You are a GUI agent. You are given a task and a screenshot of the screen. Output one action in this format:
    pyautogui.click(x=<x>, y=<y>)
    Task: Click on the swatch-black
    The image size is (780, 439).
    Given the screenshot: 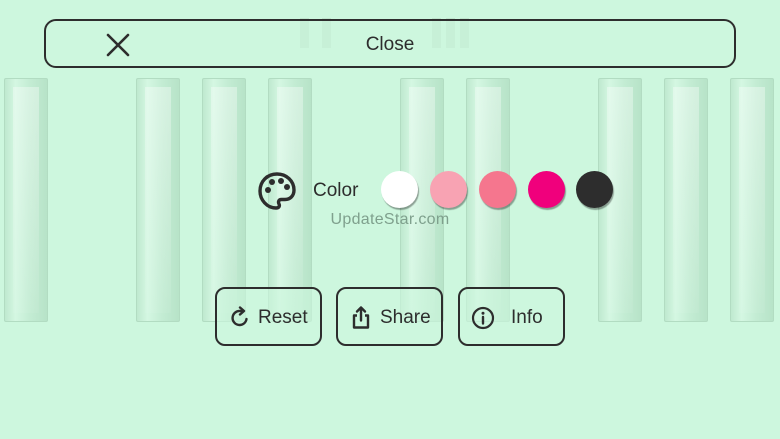 What is the action you would take?
    pyautogui.click(x=594, y=189)
    